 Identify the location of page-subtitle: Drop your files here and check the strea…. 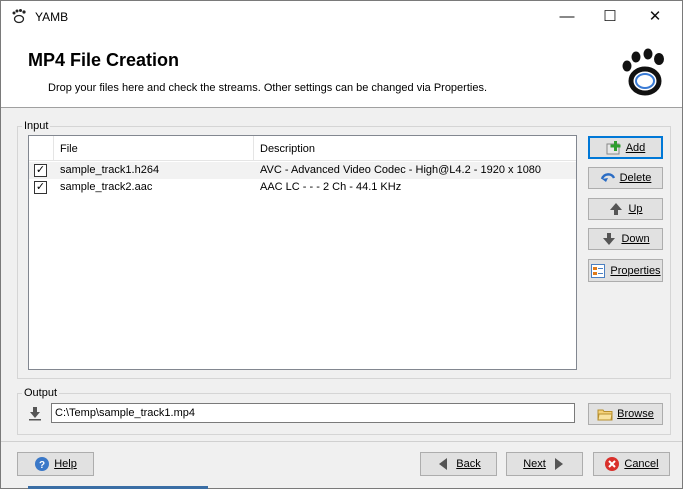
(268, 88).